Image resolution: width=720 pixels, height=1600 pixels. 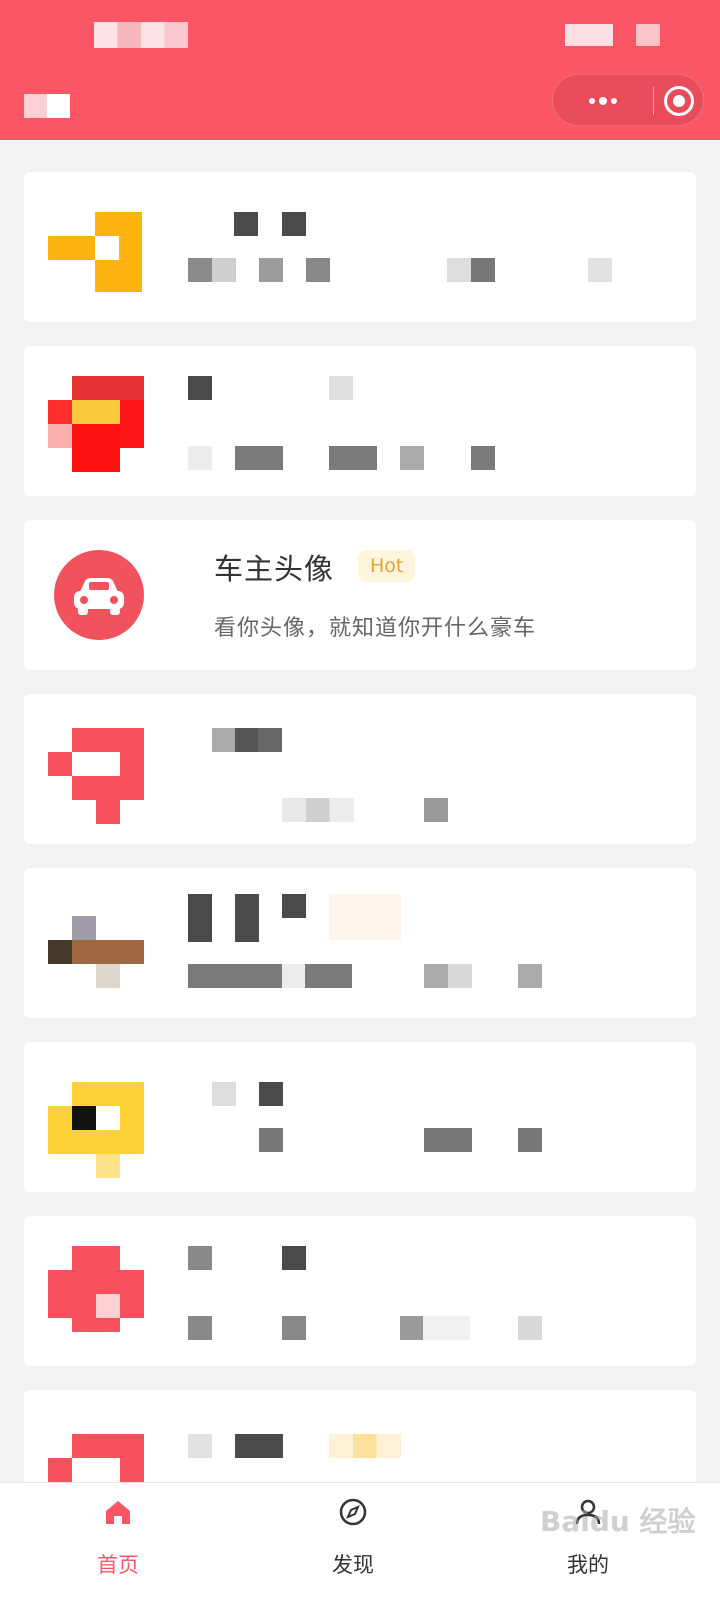 What do you see at coordinates (118, 1541) in the screenshot?
I see `tab-home: 首页` at bounding box center [118, 1541].